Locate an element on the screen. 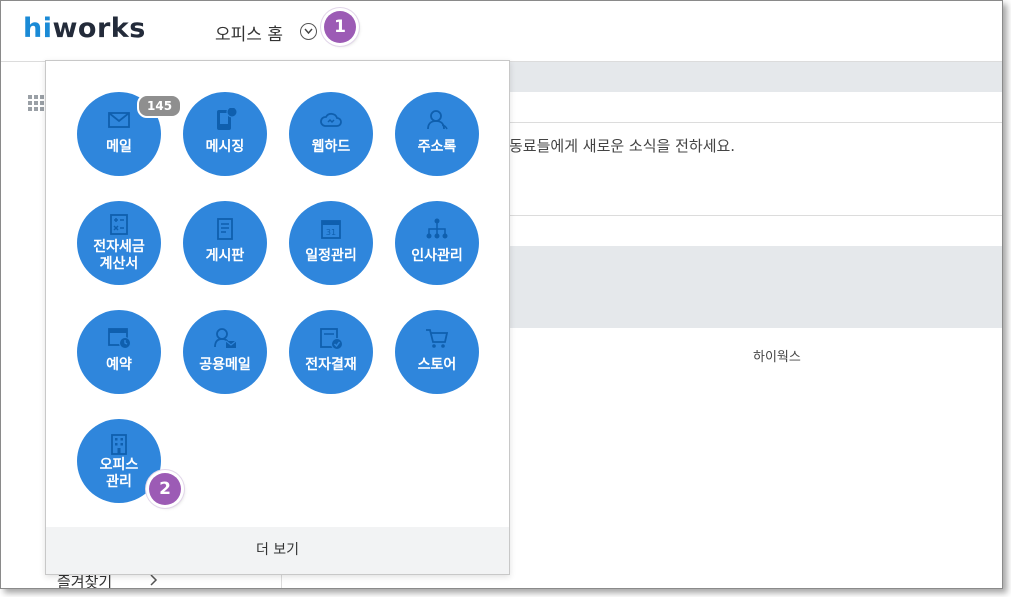 The width and height of the screenshot is (1011, 597). app-messaging: 메시징 is located at coordinates (225, 134).